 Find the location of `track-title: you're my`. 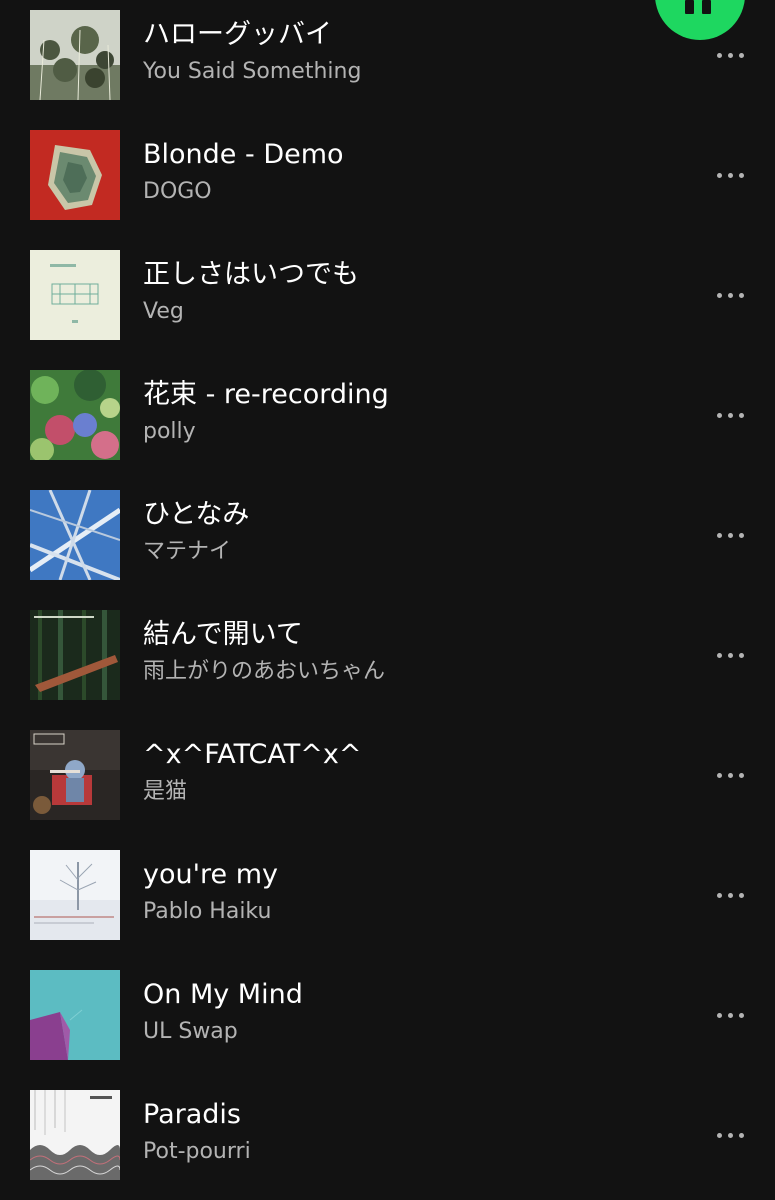

track-title: you're my is located at coordinates (211, 874).